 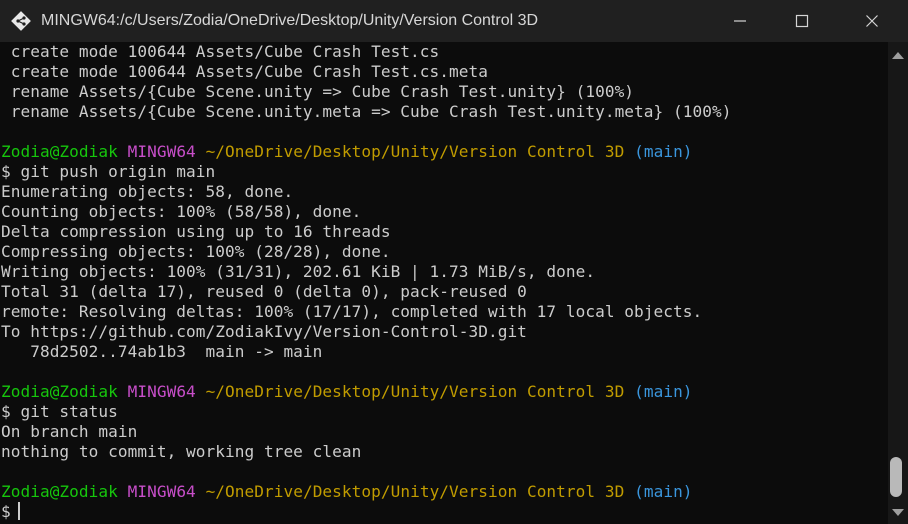 I want to click on maximize-icon, so click(x=802, y=21).